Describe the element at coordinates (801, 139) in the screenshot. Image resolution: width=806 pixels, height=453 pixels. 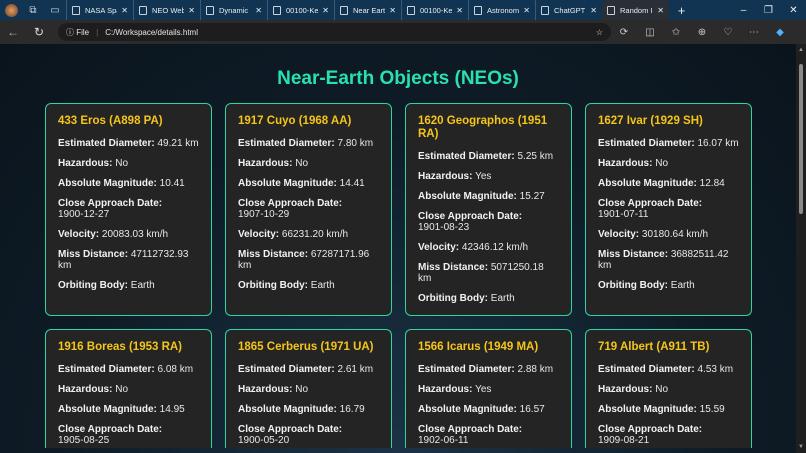
I see `scrollbar-thumb` at that location.